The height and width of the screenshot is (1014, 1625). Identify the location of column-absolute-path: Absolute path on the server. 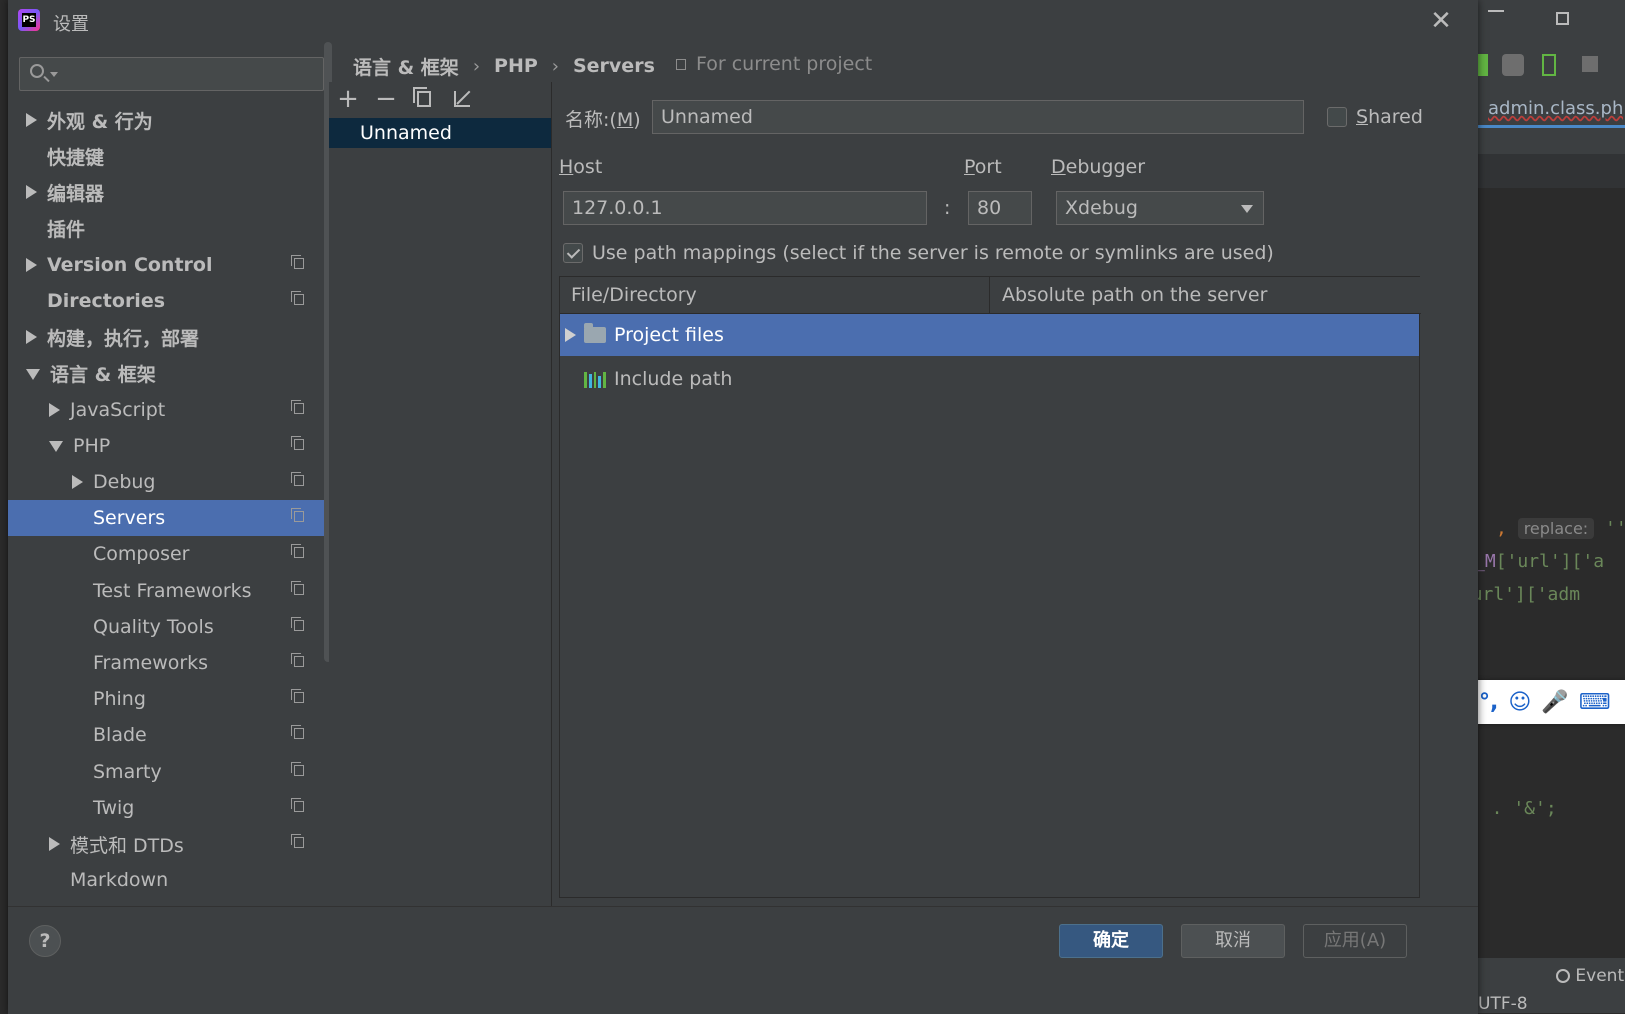
(1206, 295).